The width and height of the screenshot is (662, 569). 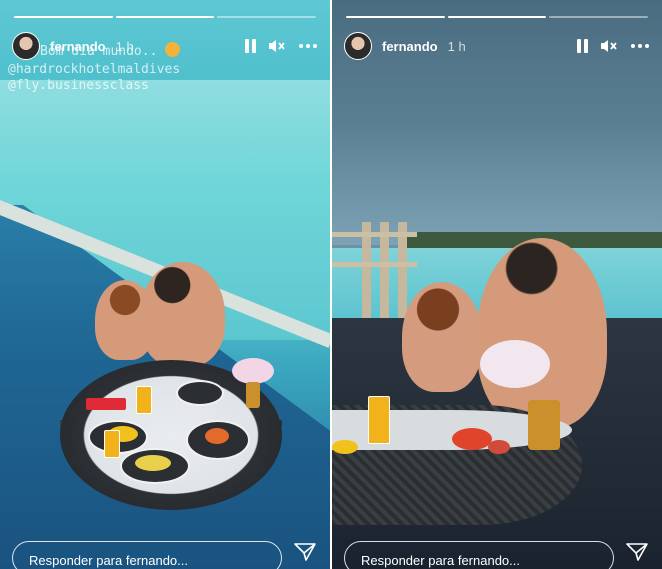 What do you see at coordinates (78, 85) in the screenshot?
I see `mention-flight: @fly.businessclass` at bounding box center [78, 85].